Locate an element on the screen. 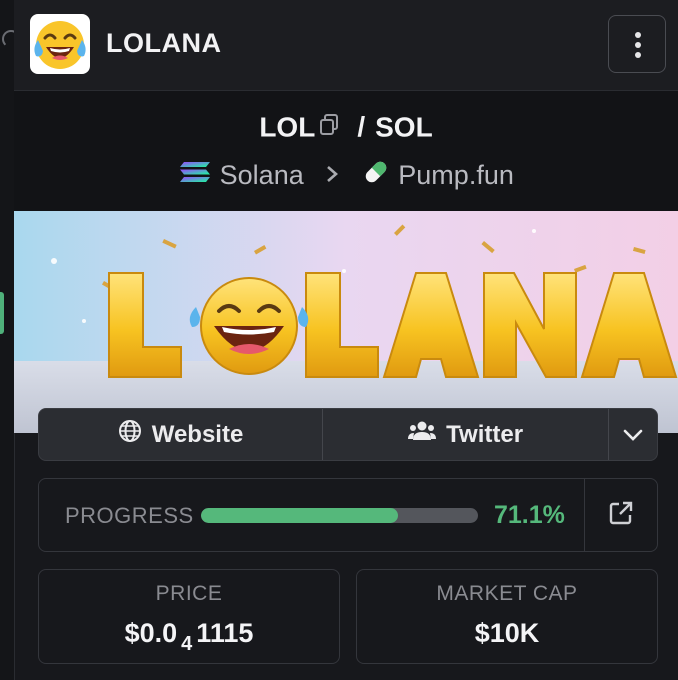 The height and width of the screenshot is (680, 678). external-link-icon is located at coordinates (621, 515).